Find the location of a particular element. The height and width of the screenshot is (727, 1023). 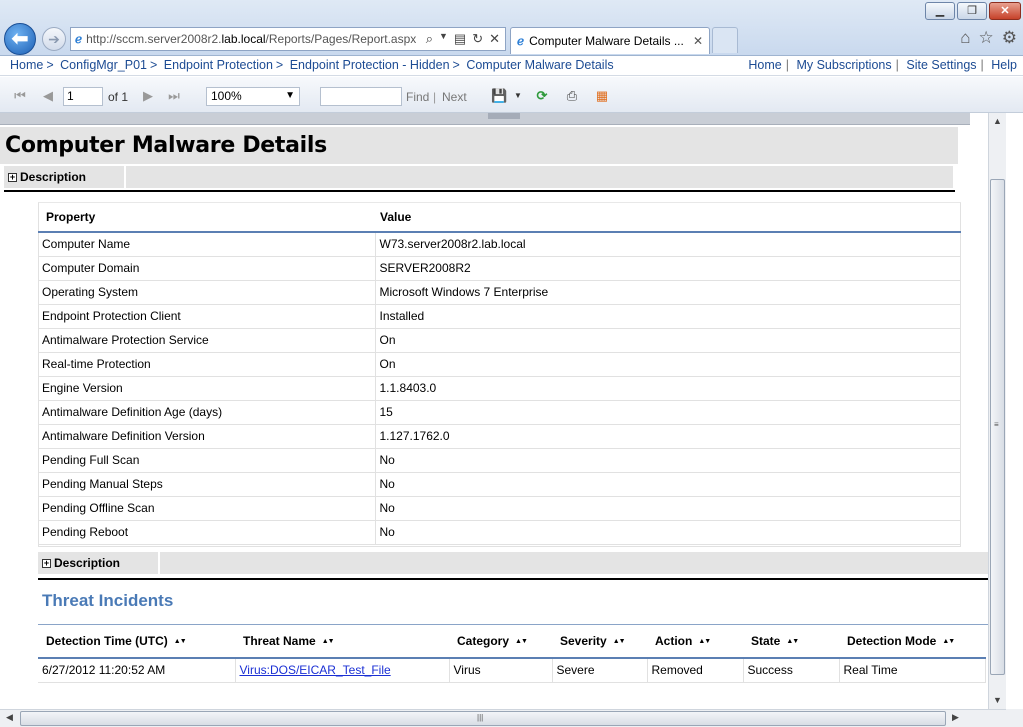

my-subscriptions-link: My Subscriptions is located at coordinates (843, 65).